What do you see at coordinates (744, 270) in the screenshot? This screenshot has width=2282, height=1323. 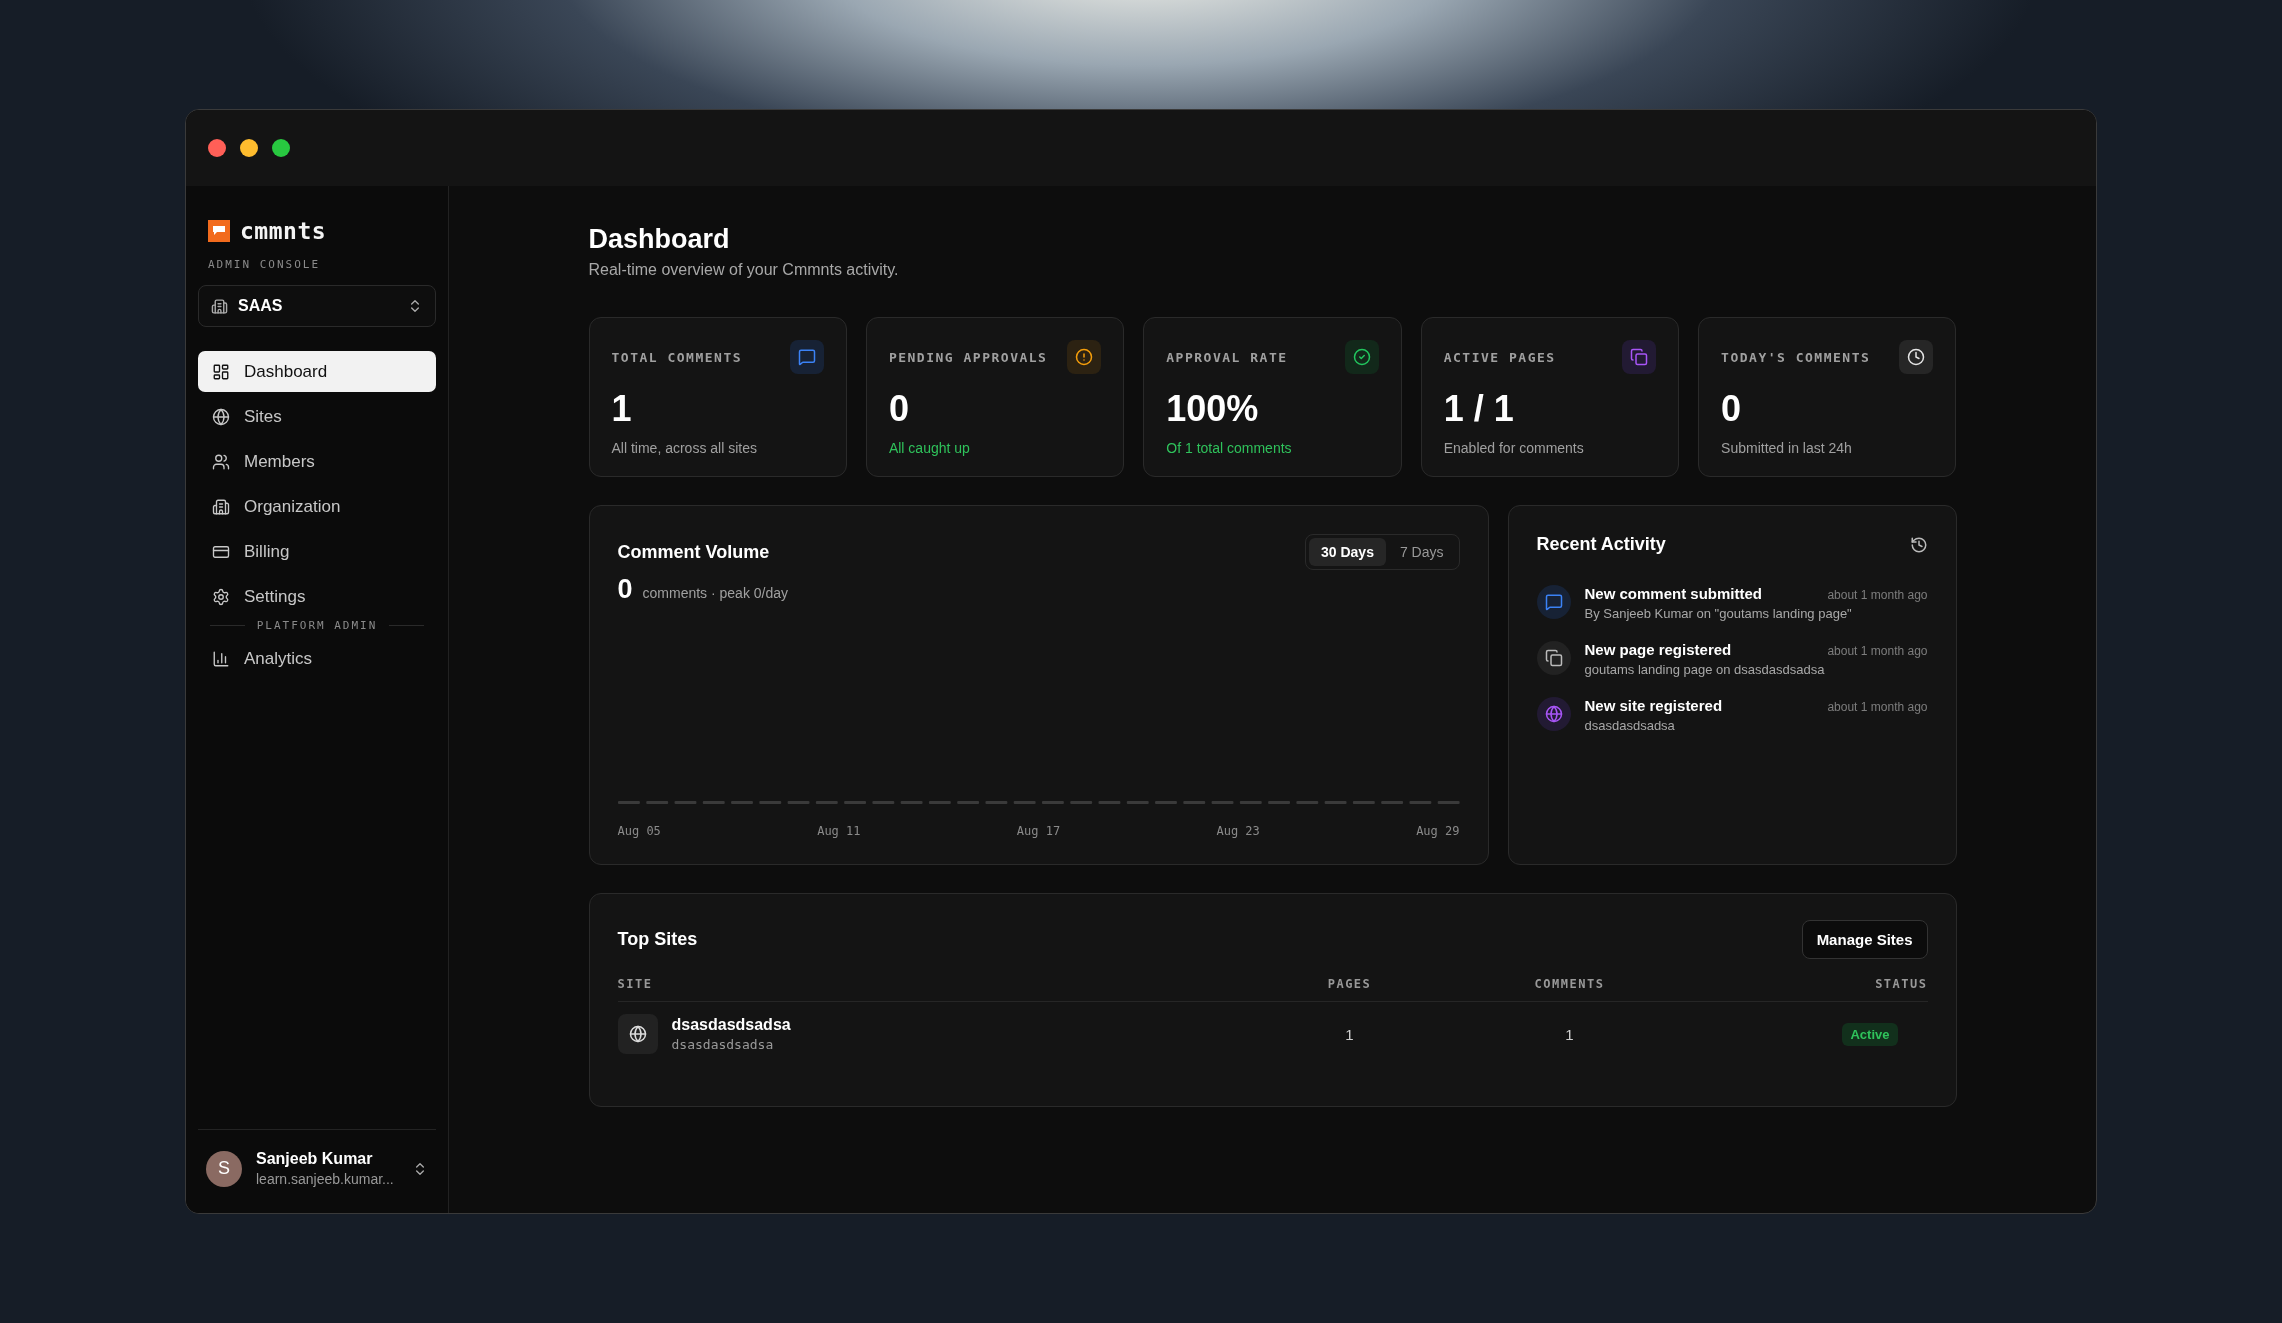 I see `page-subtitle: Real-time overview of your Cmmnts activity.` at bounding box center [744, 270].